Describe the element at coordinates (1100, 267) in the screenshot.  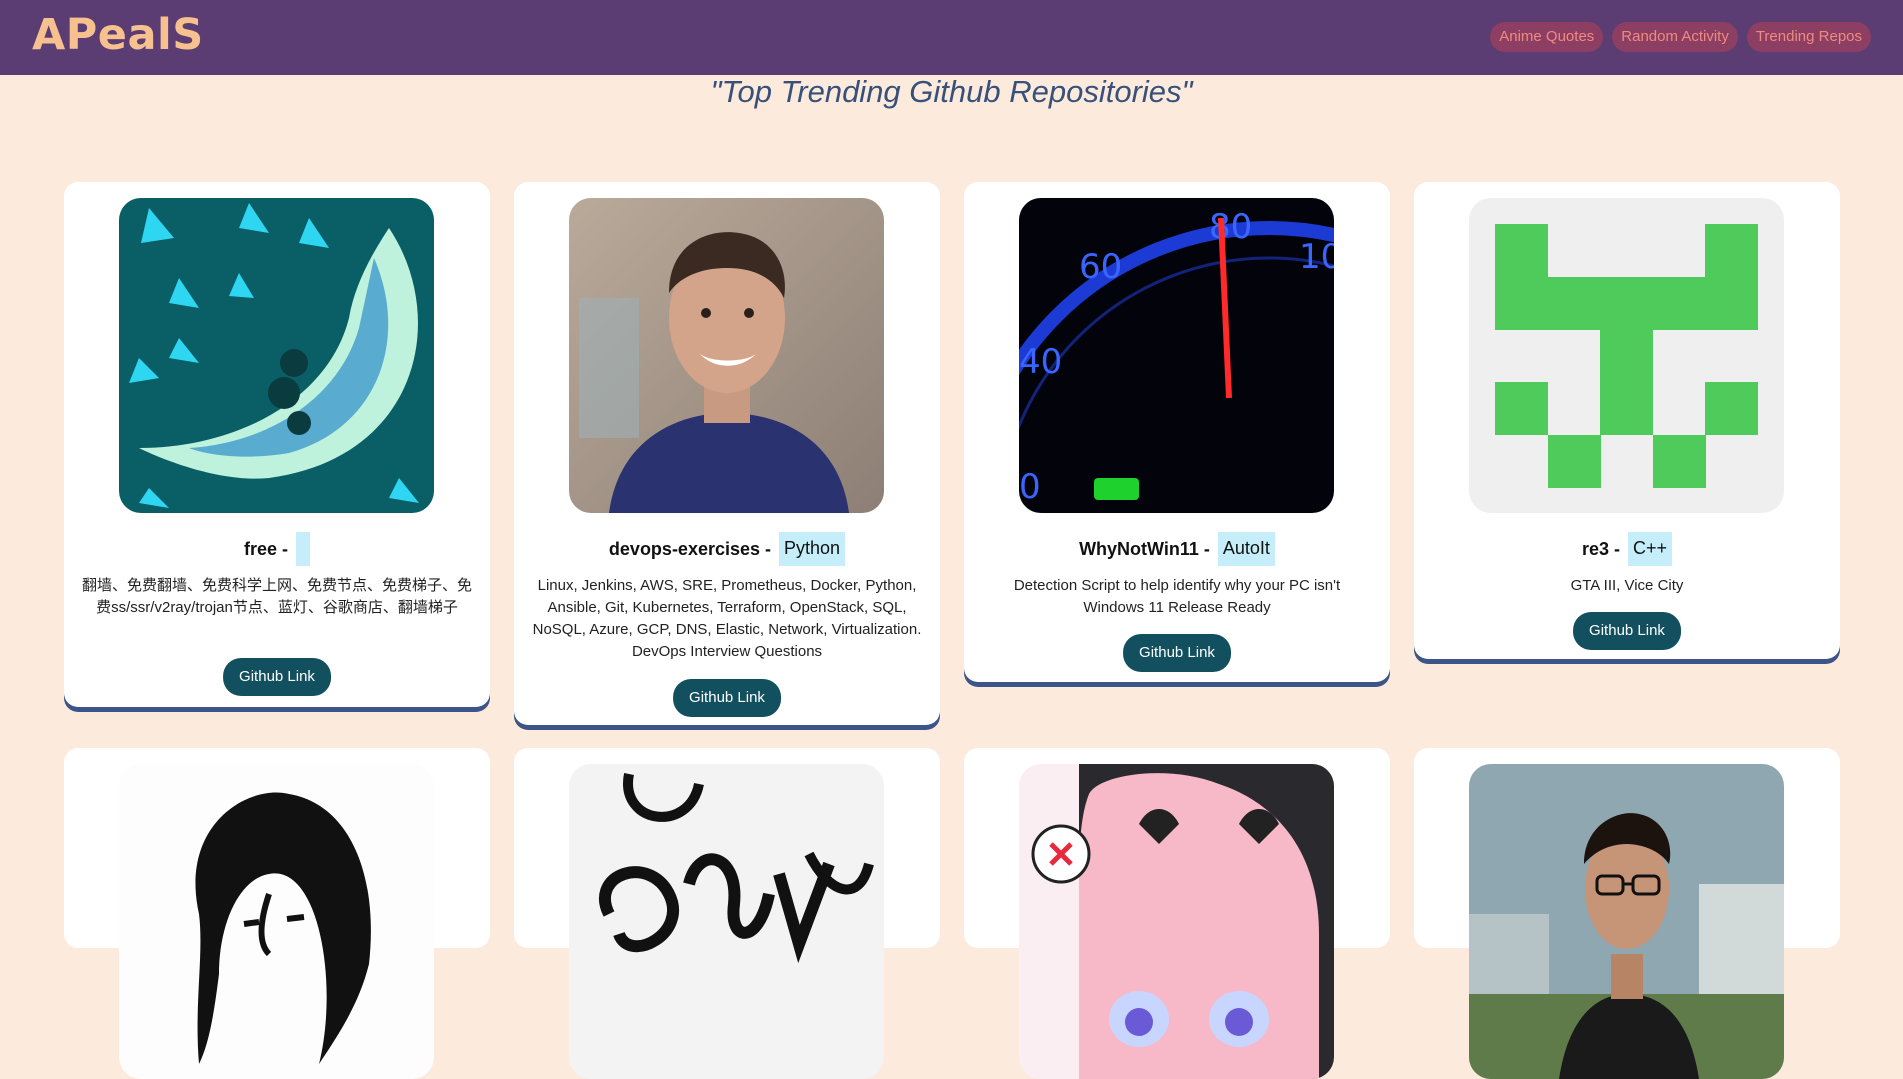
I see `svg-text: 60` at that location.